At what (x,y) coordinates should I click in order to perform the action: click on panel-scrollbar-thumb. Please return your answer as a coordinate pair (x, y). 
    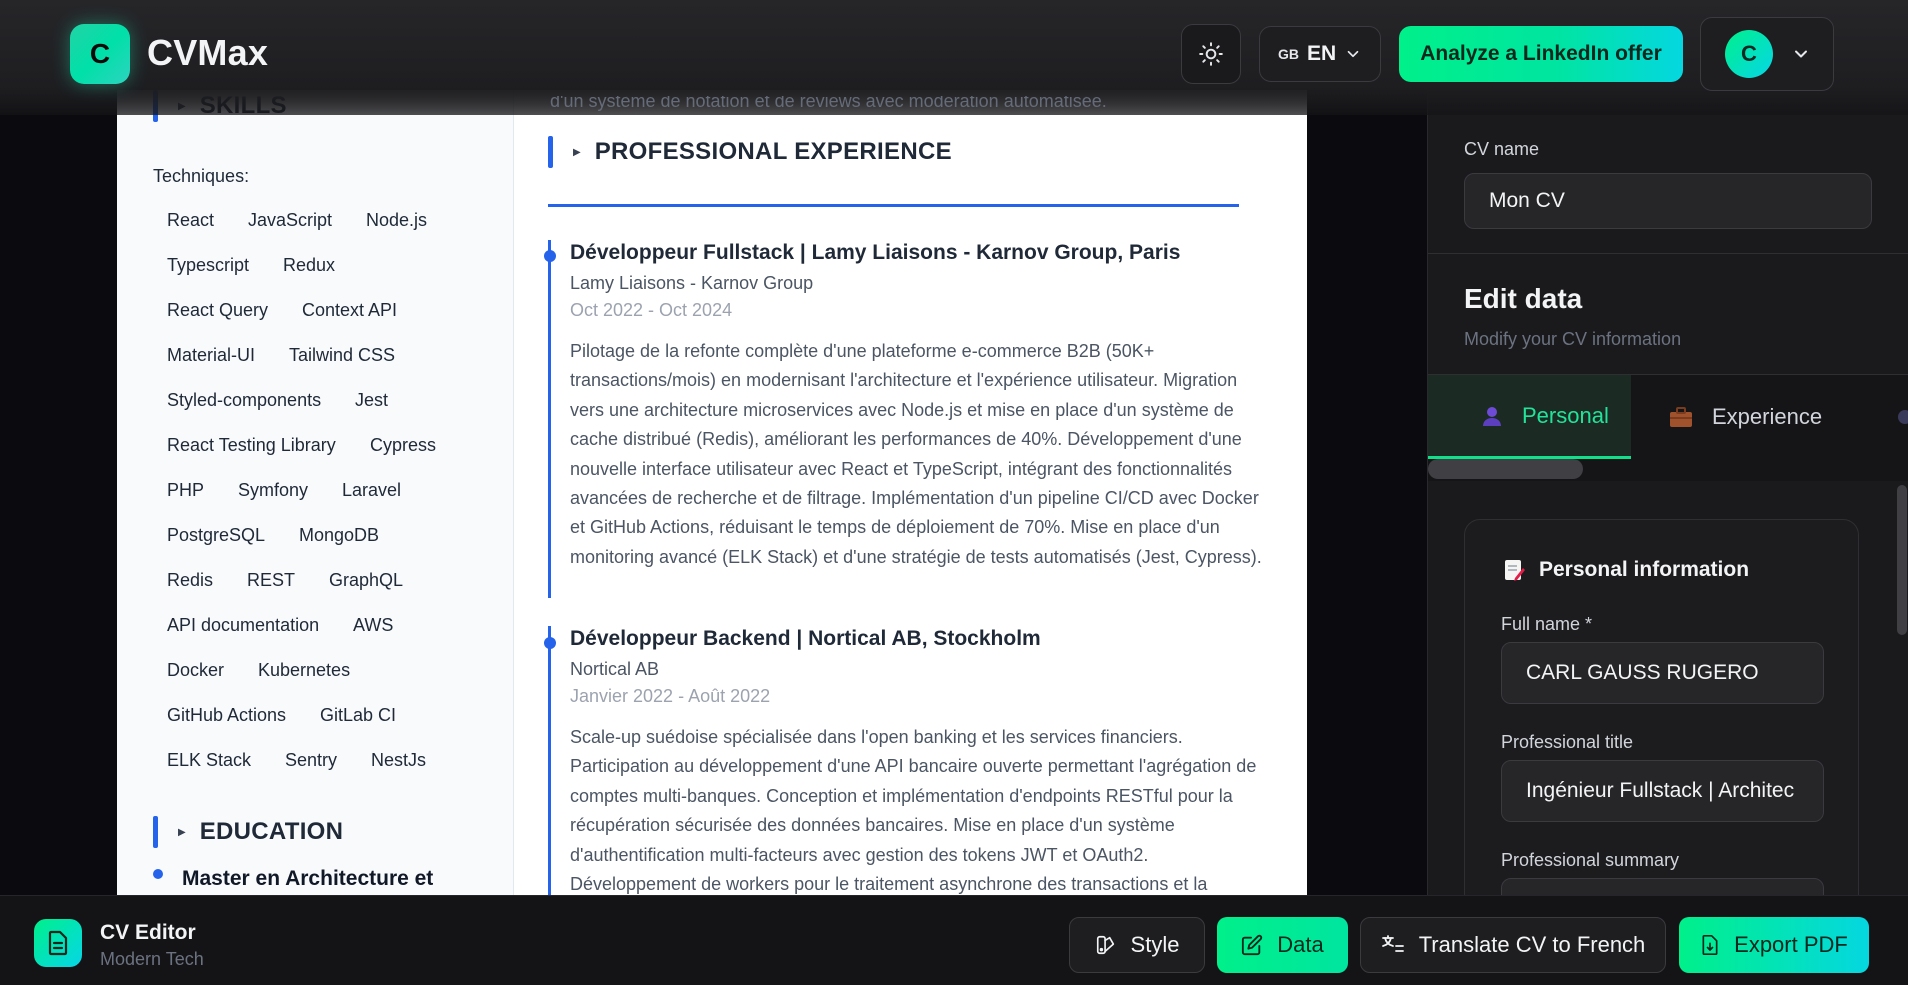
    Looking at the image, I should click on (1902, 560).